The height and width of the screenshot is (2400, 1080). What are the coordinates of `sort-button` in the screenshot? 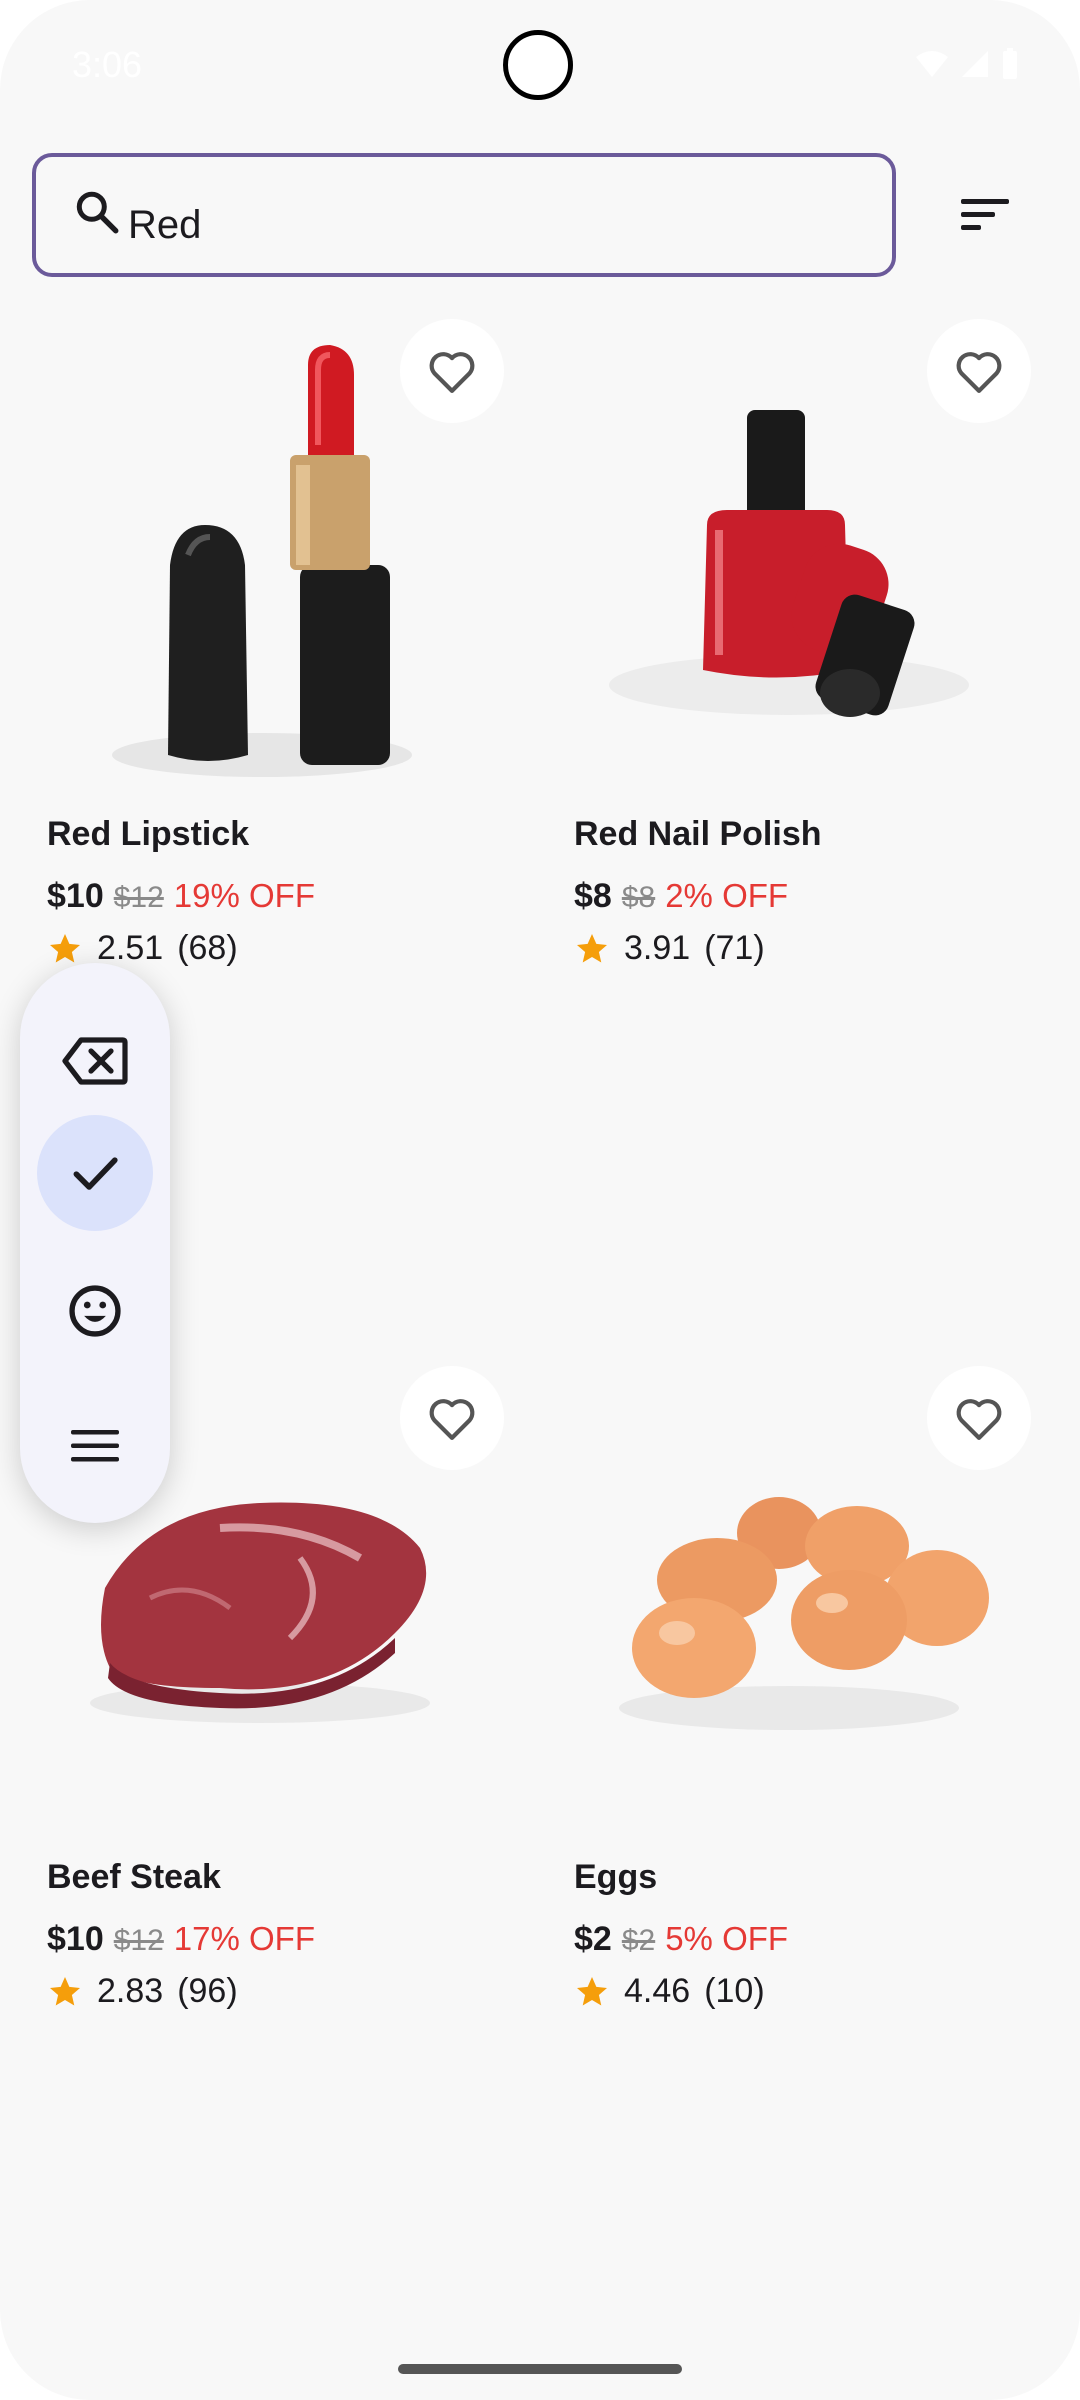 It's located at (985, 215).